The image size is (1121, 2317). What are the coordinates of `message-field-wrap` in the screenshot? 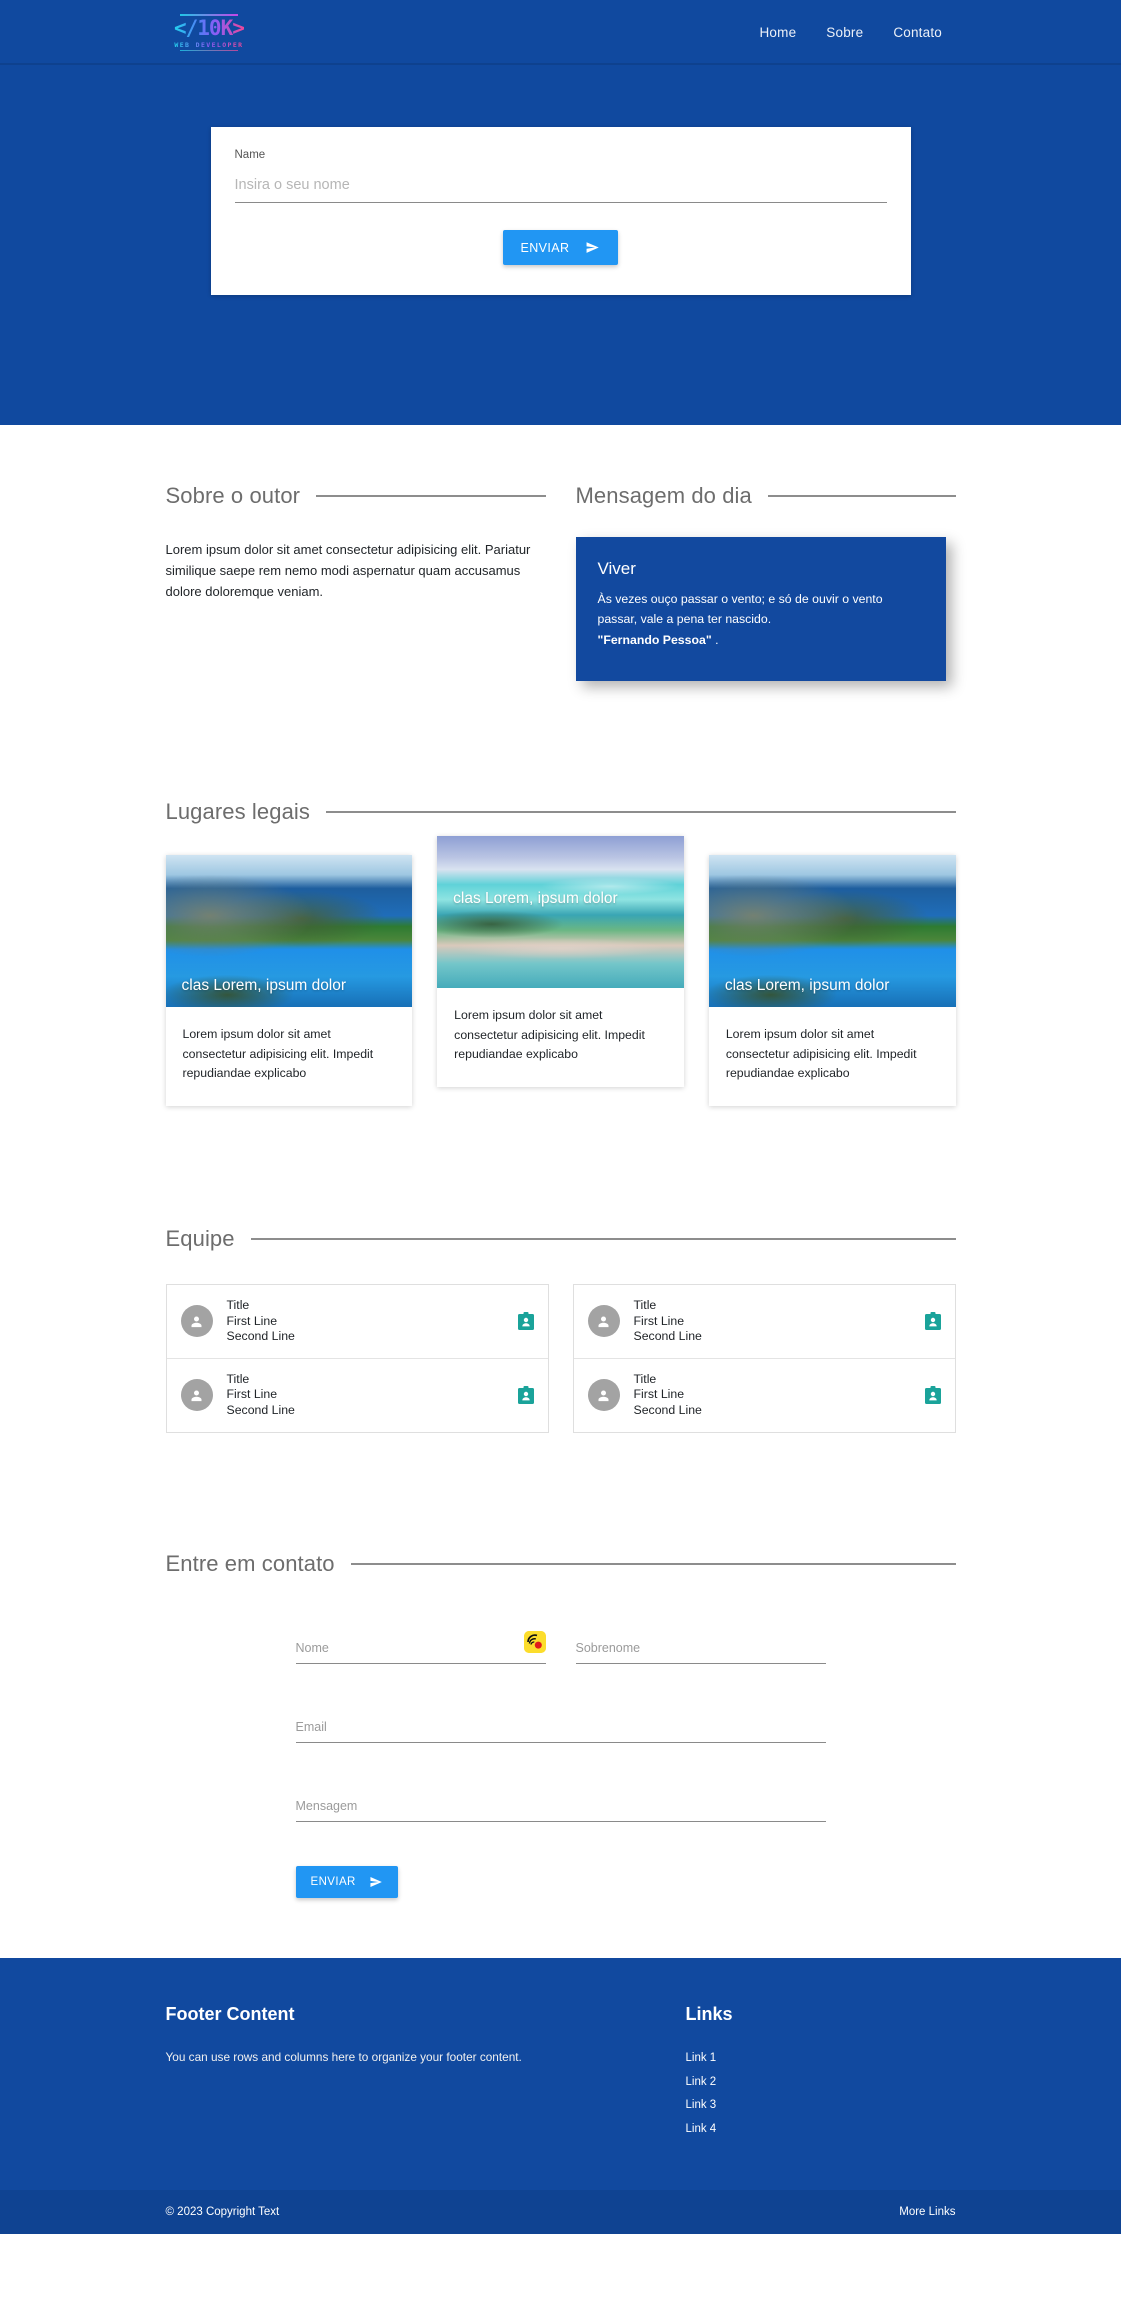 It's located at (560, 1808).